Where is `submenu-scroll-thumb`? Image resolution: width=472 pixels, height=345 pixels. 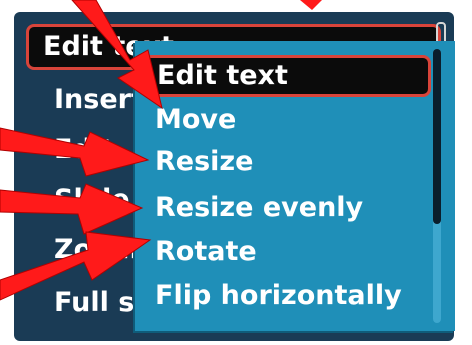
submenu-scroll-thumb is located at coordinates (437, 136).